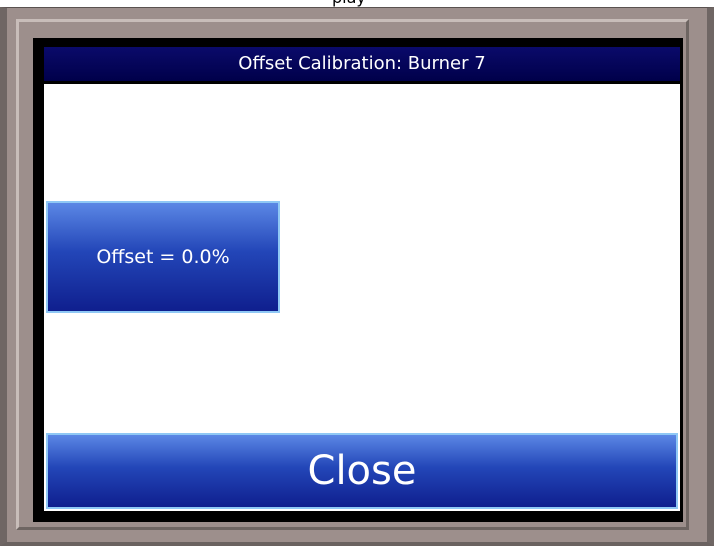  I want to click on dialog-title: Offset Calibration: Burner 7, so click(362, 63).